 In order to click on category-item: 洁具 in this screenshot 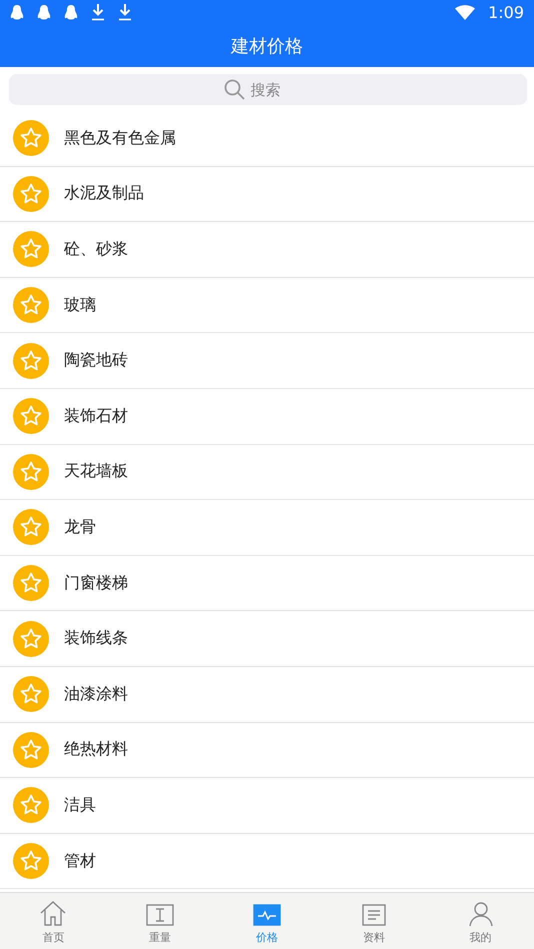, I will do `click(80, 805)`.